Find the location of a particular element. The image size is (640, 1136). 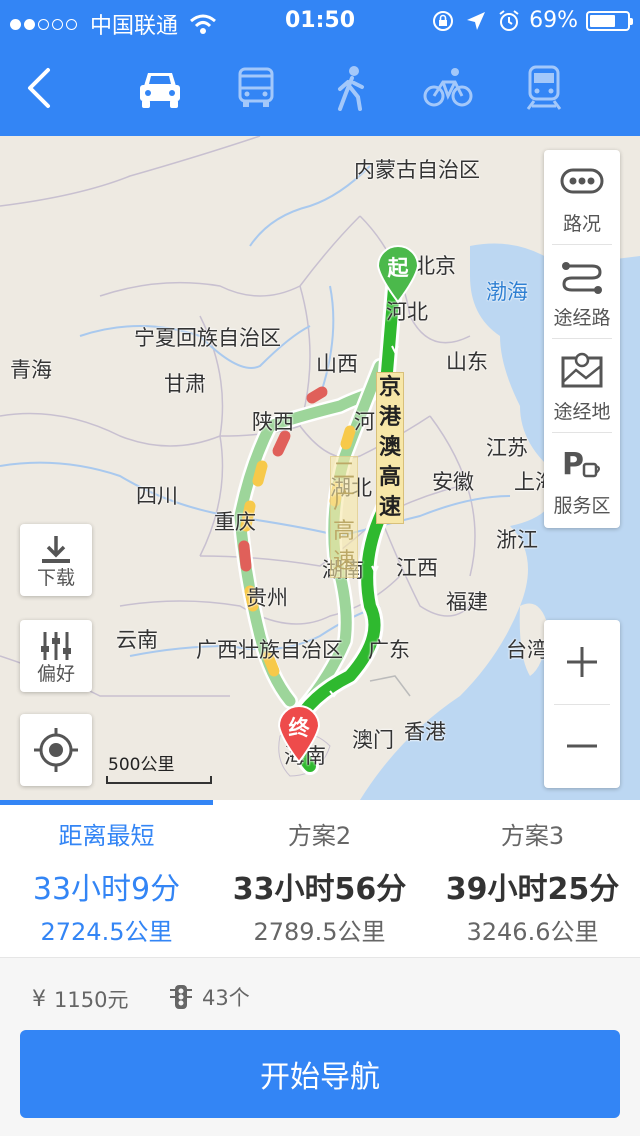

mode-car-button is located at coordinates (160, 88).